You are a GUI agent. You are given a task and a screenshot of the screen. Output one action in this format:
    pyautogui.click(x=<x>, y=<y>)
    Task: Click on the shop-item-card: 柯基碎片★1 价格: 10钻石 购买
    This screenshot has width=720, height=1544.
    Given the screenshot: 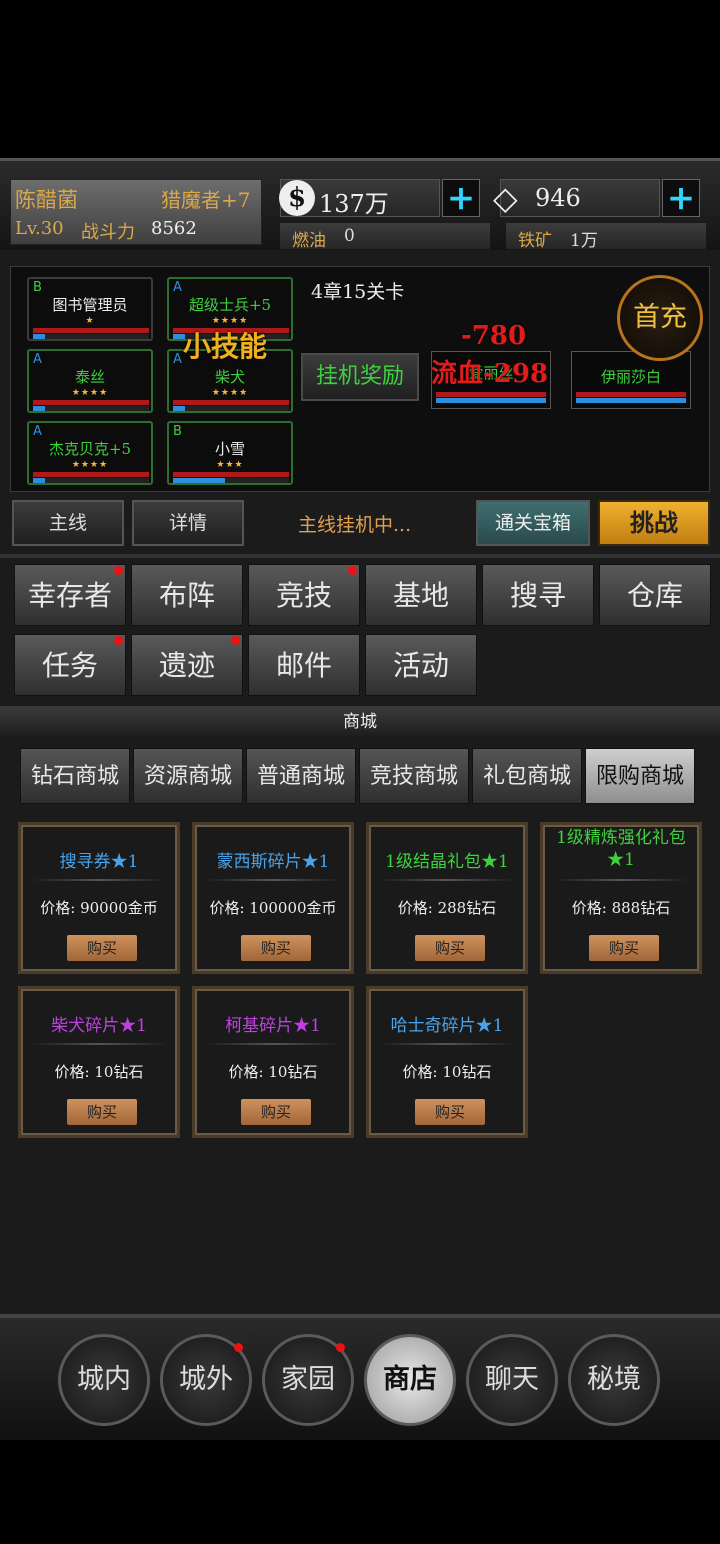 What is the action you would take?
    pyautogui.click(x=273, y=1062)
    